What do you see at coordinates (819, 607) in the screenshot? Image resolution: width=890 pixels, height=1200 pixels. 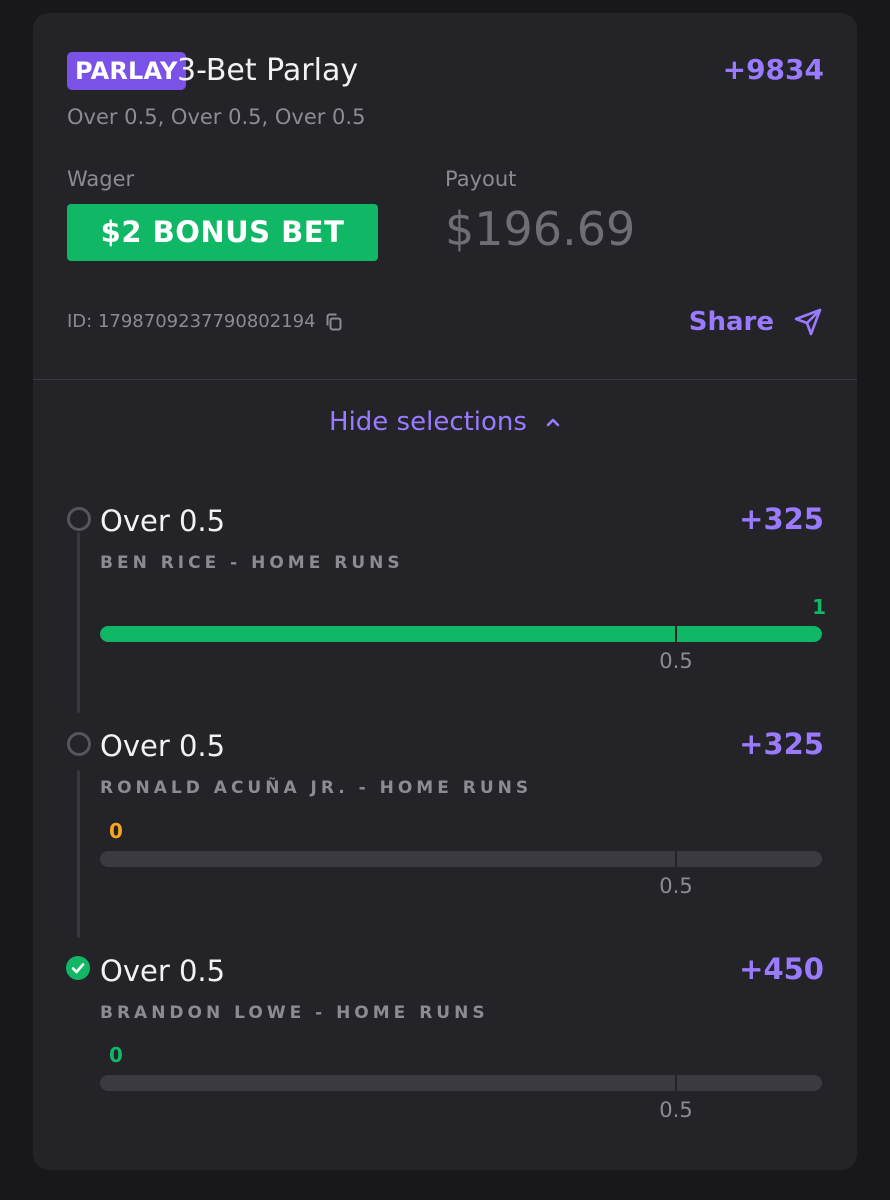 I see `leg-current-value: 1` at bounding box center [819, 607].